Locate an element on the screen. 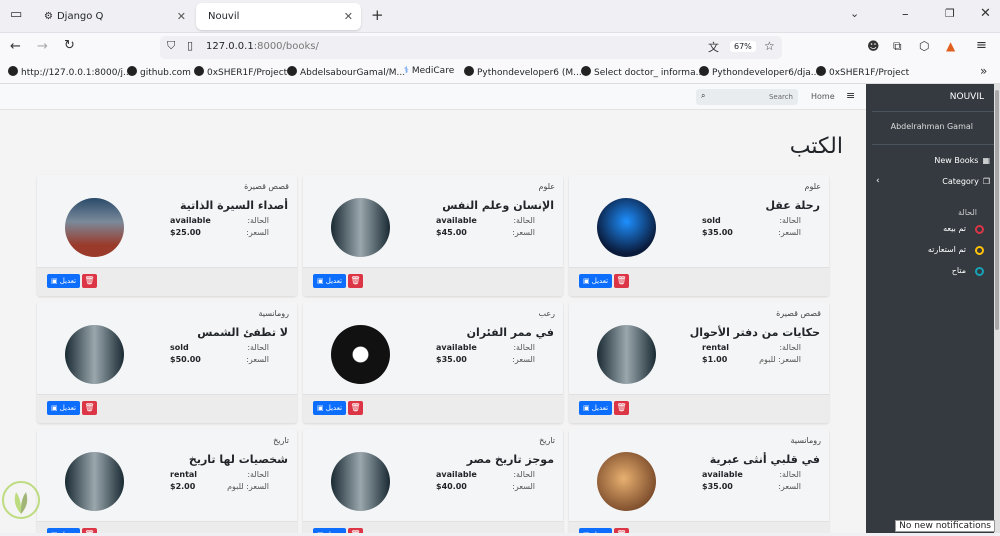  search-icon: ⌕ is located at coordinates (703, 96).